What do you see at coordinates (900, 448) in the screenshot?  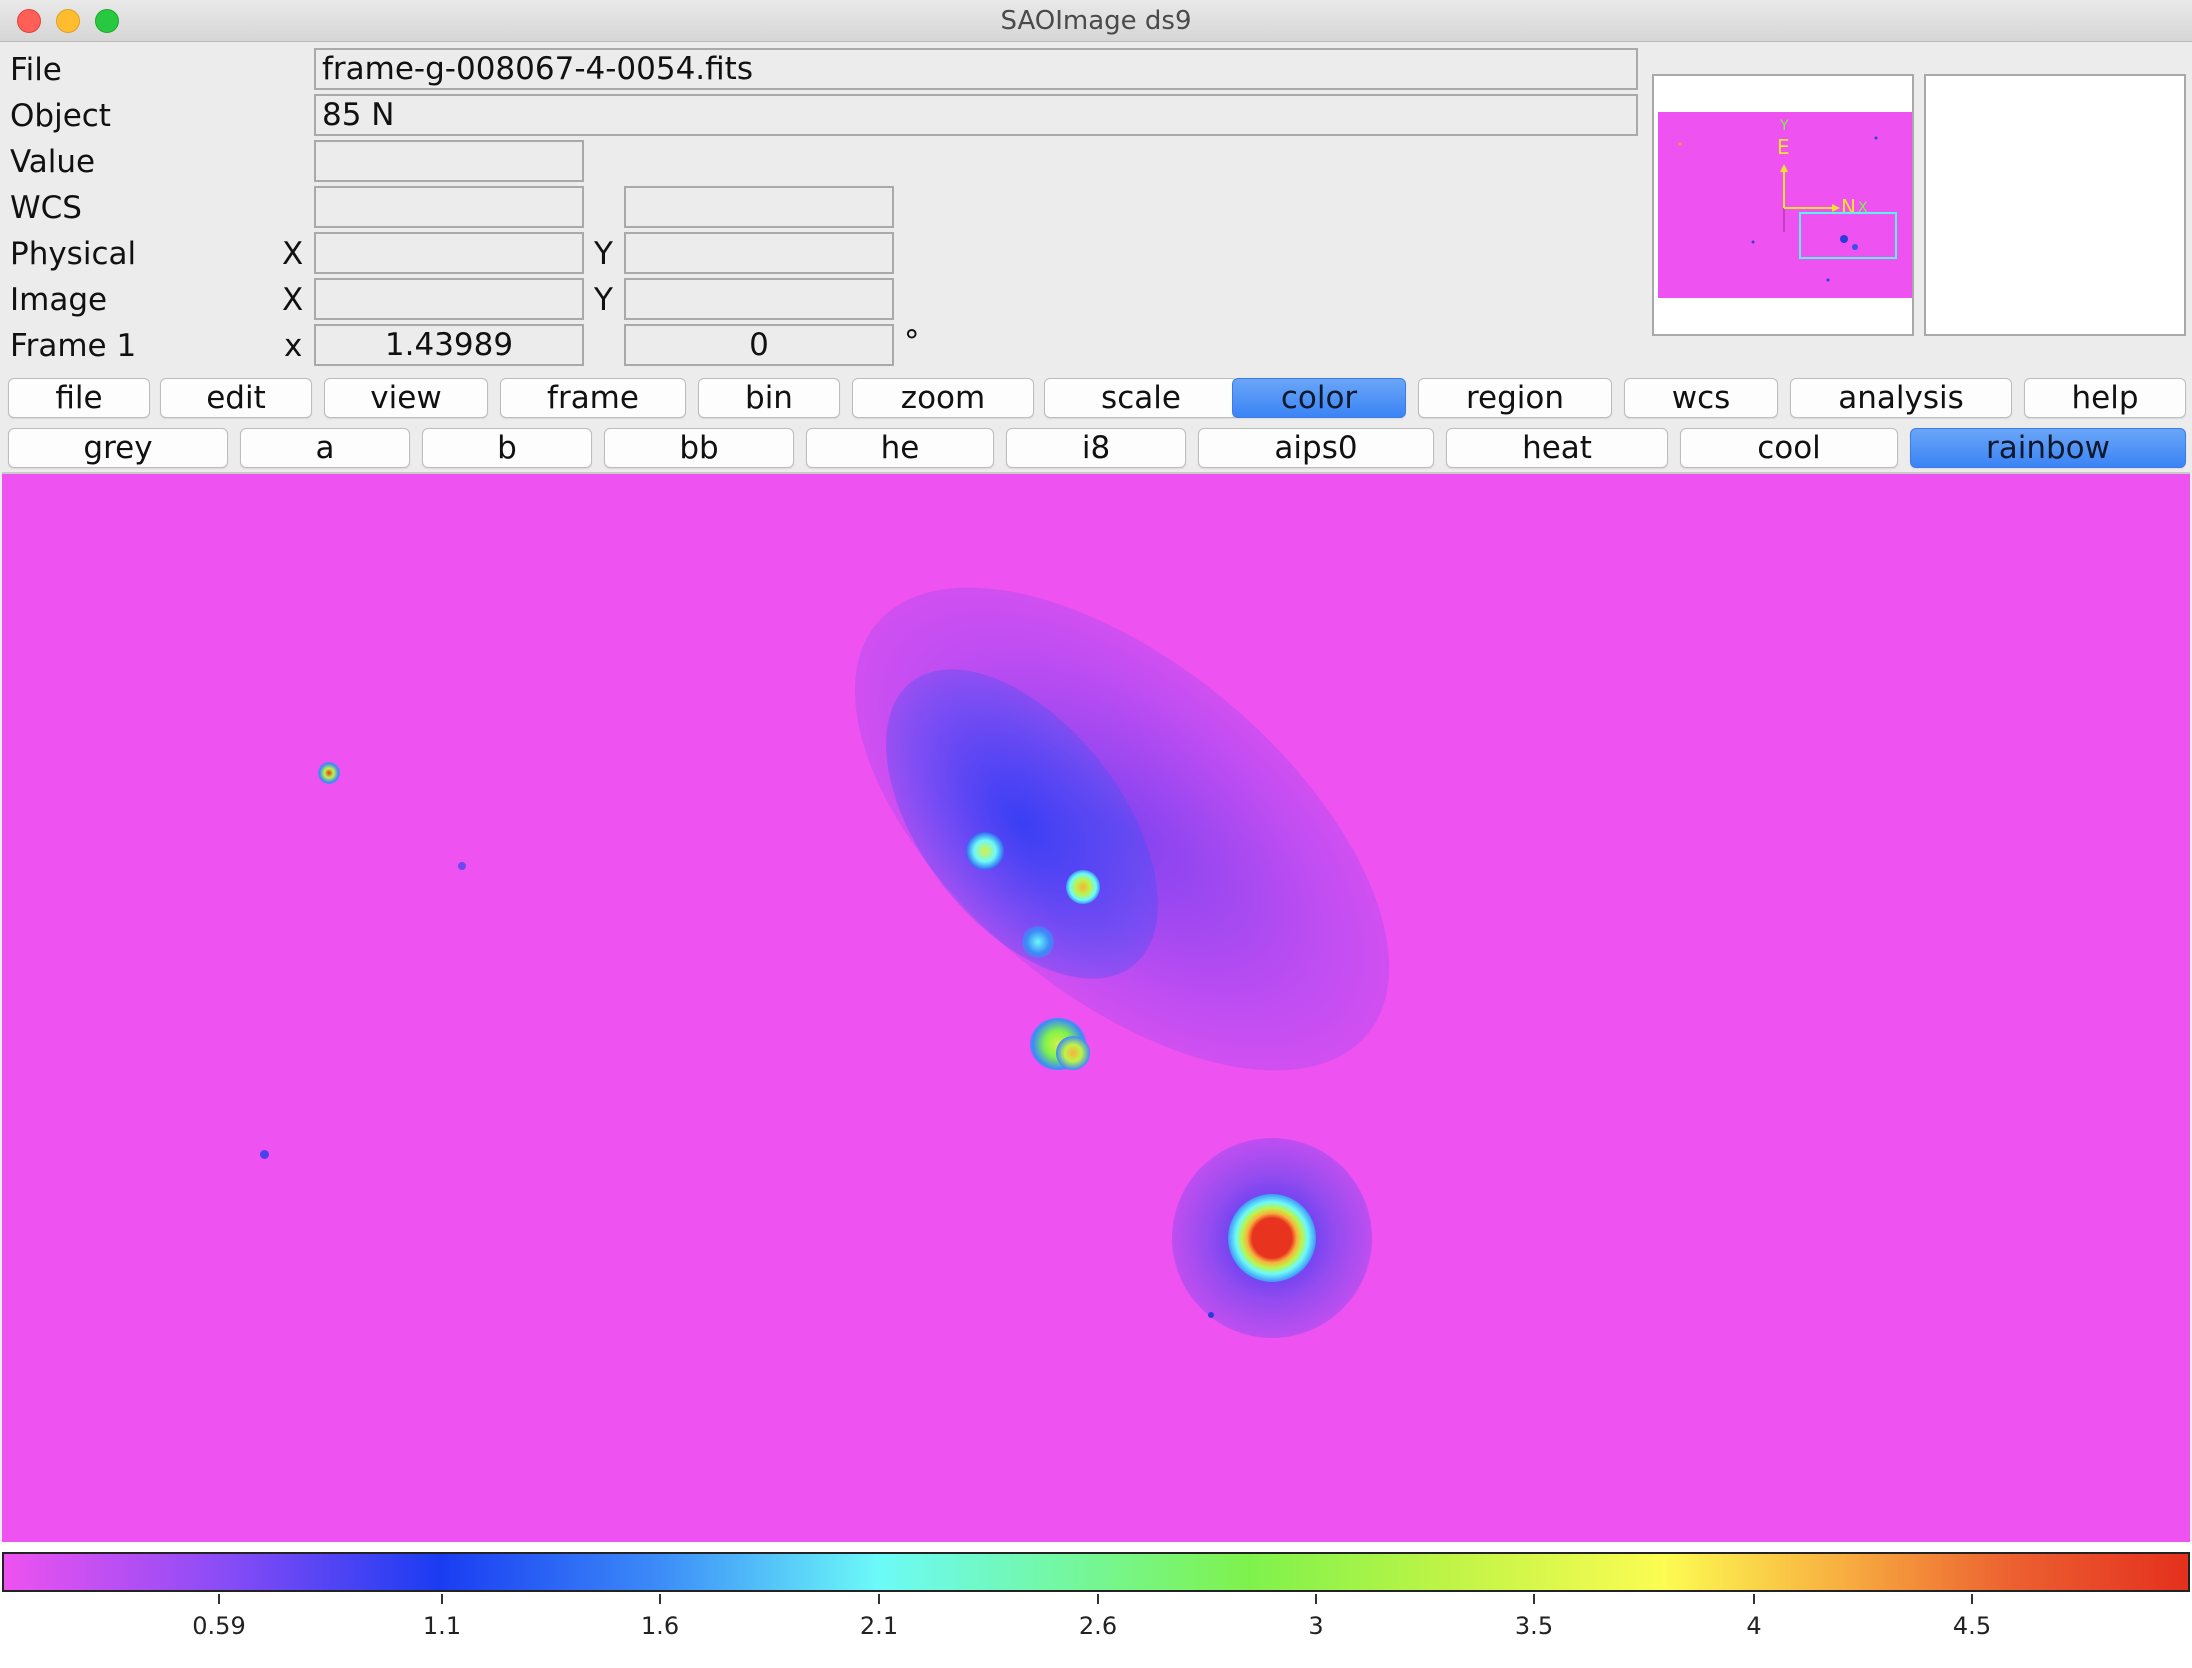 I see `colormap-he: he` at bounding box center [900, 448].